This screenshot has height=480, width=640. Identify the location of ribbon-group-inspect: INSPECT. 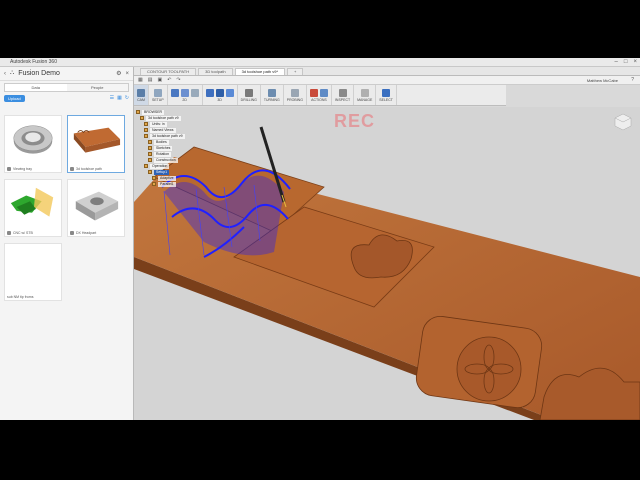
(343, 95).